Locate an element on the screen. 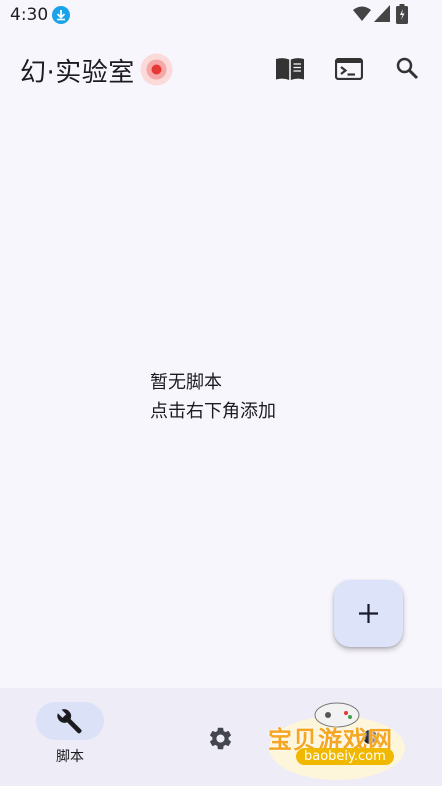  wrench-icon is located at coordinates (69, 721).